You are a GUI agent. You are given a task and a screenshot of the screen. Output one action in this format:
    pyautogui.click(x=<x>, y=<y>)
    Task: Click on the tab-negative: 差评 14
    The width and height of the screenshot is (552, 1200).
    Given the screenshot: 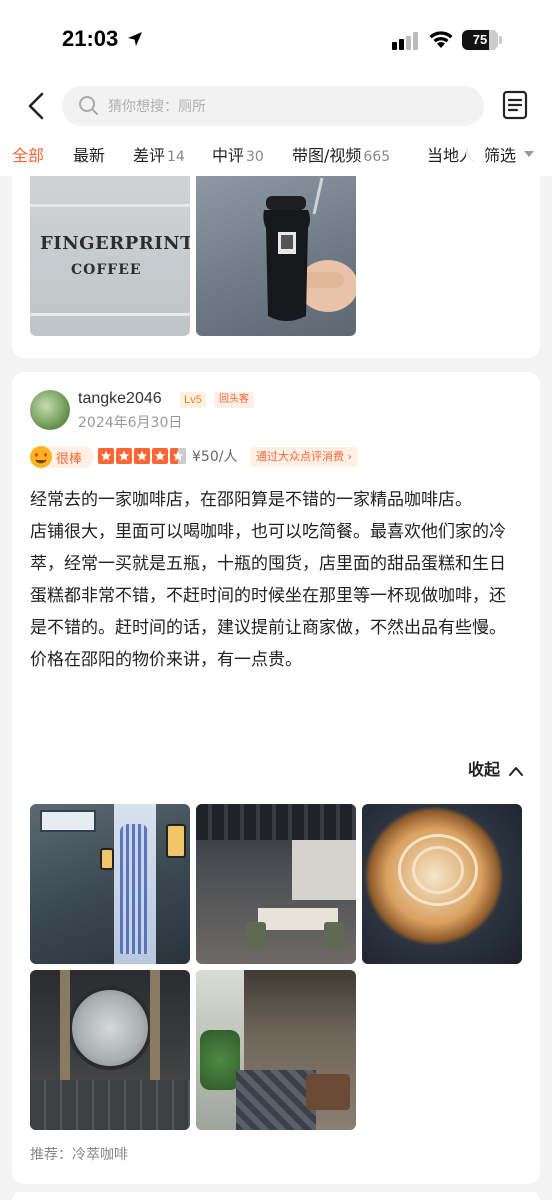 What is the action you would take?
    pyautogui.click(x=159, y=154)
    